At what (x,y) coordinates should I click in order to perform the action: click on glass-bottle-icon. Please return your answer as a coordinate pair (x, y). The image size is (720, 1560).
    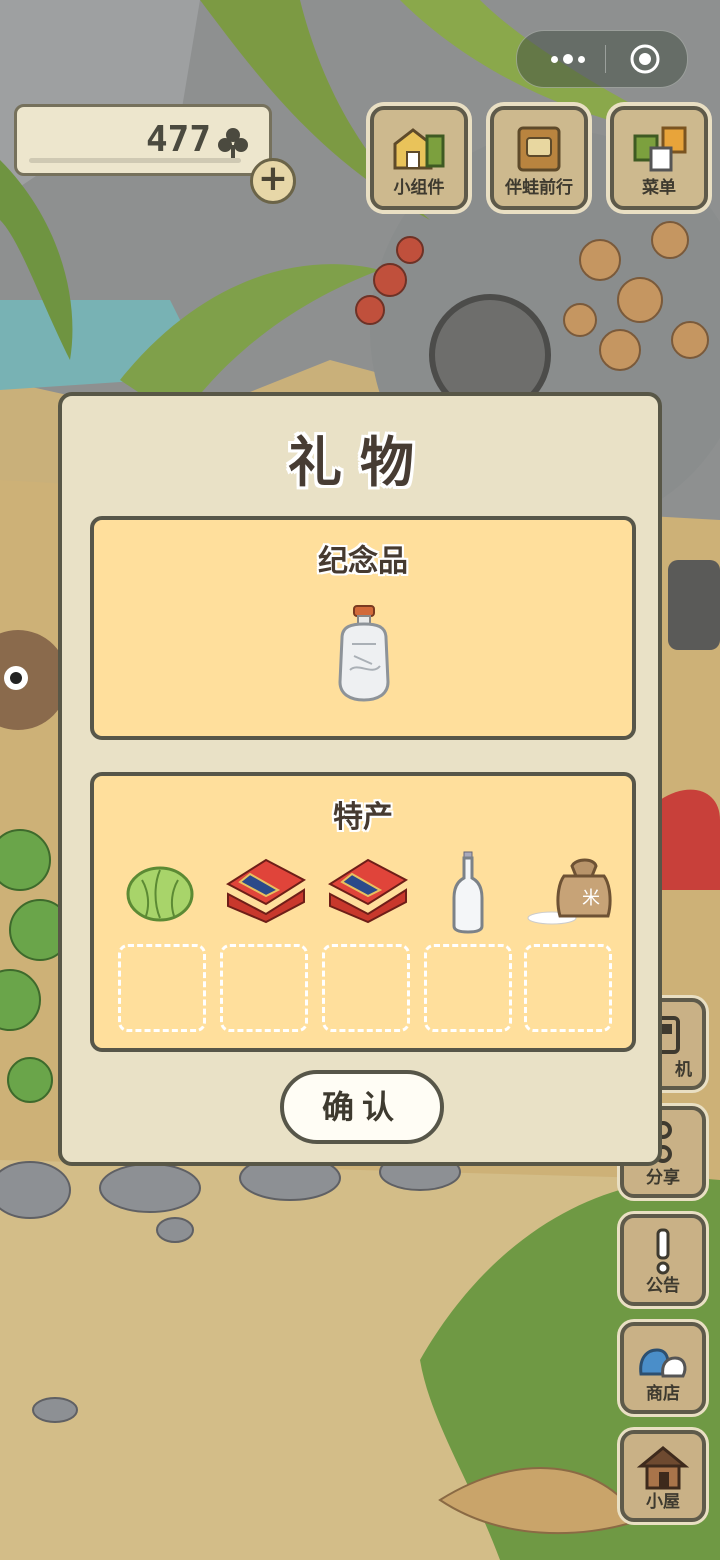
    Looking at the image, I should click on (468, 892).